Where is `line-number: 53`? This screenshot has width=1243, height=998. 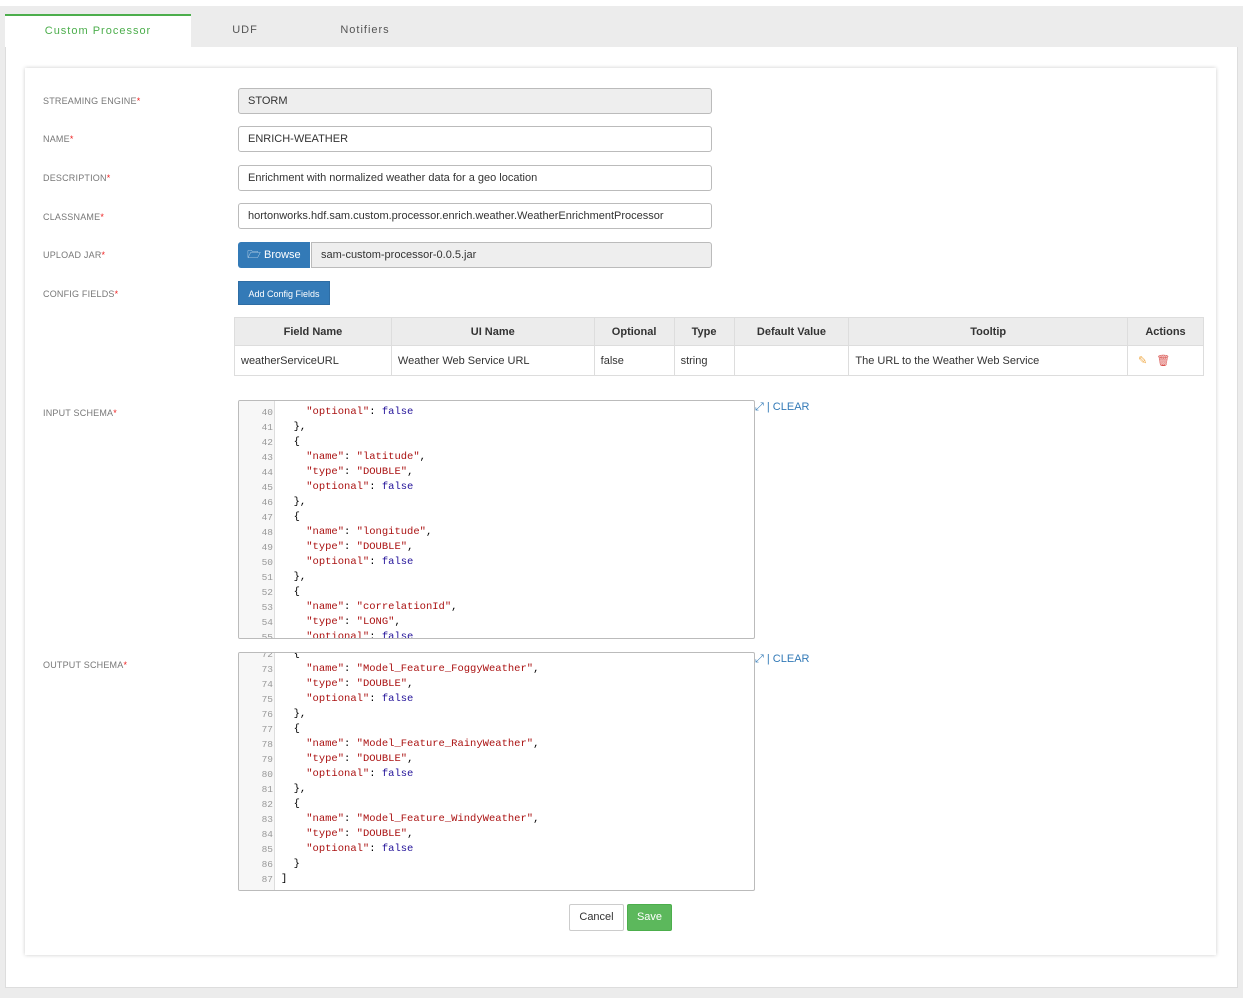
line-number: 53 is located at coordinates (267, 607).